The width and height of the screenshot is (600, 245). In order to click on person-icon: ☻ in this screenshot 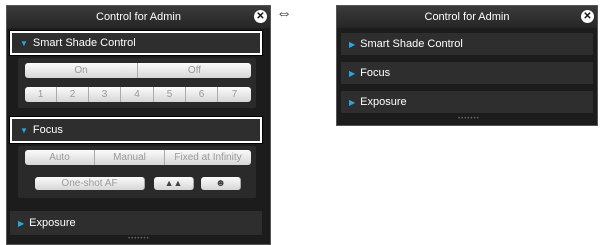, I will do `click(221, 183)`.